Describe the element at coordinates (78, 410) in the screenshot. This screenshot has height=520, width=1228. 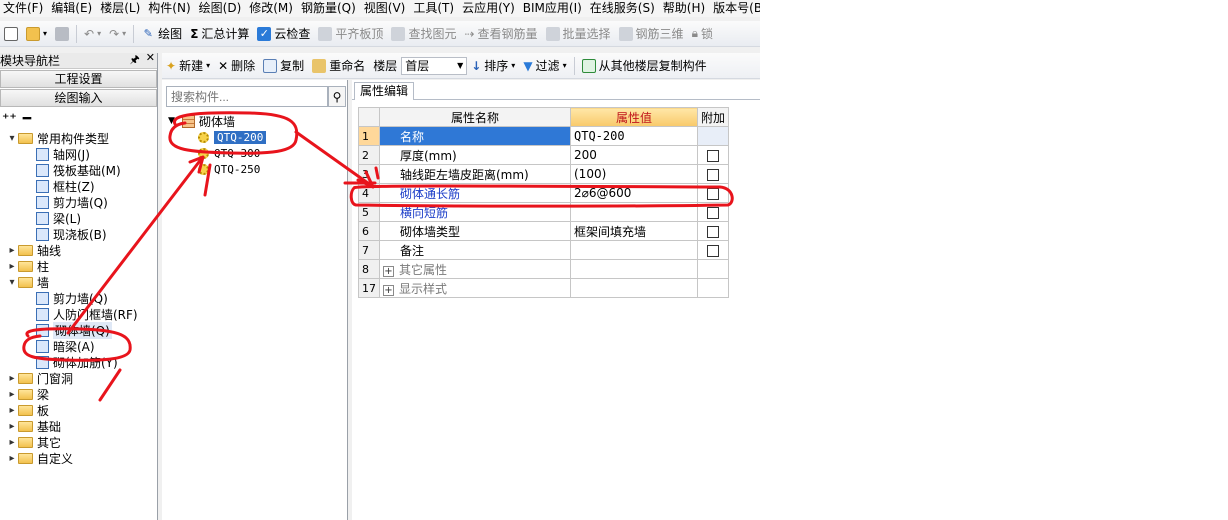
I see `nav-tree-group: ▸ 板` at that location.